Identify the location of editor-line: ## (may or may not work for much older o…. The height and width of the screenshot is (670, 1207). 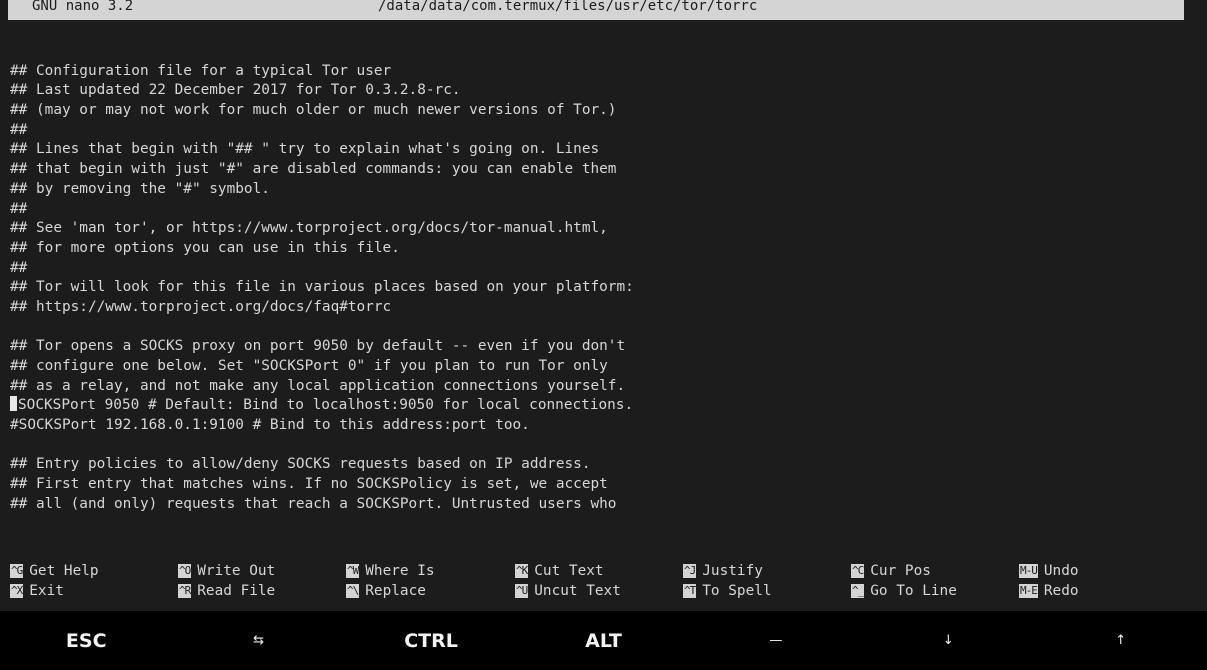
(600, 111).